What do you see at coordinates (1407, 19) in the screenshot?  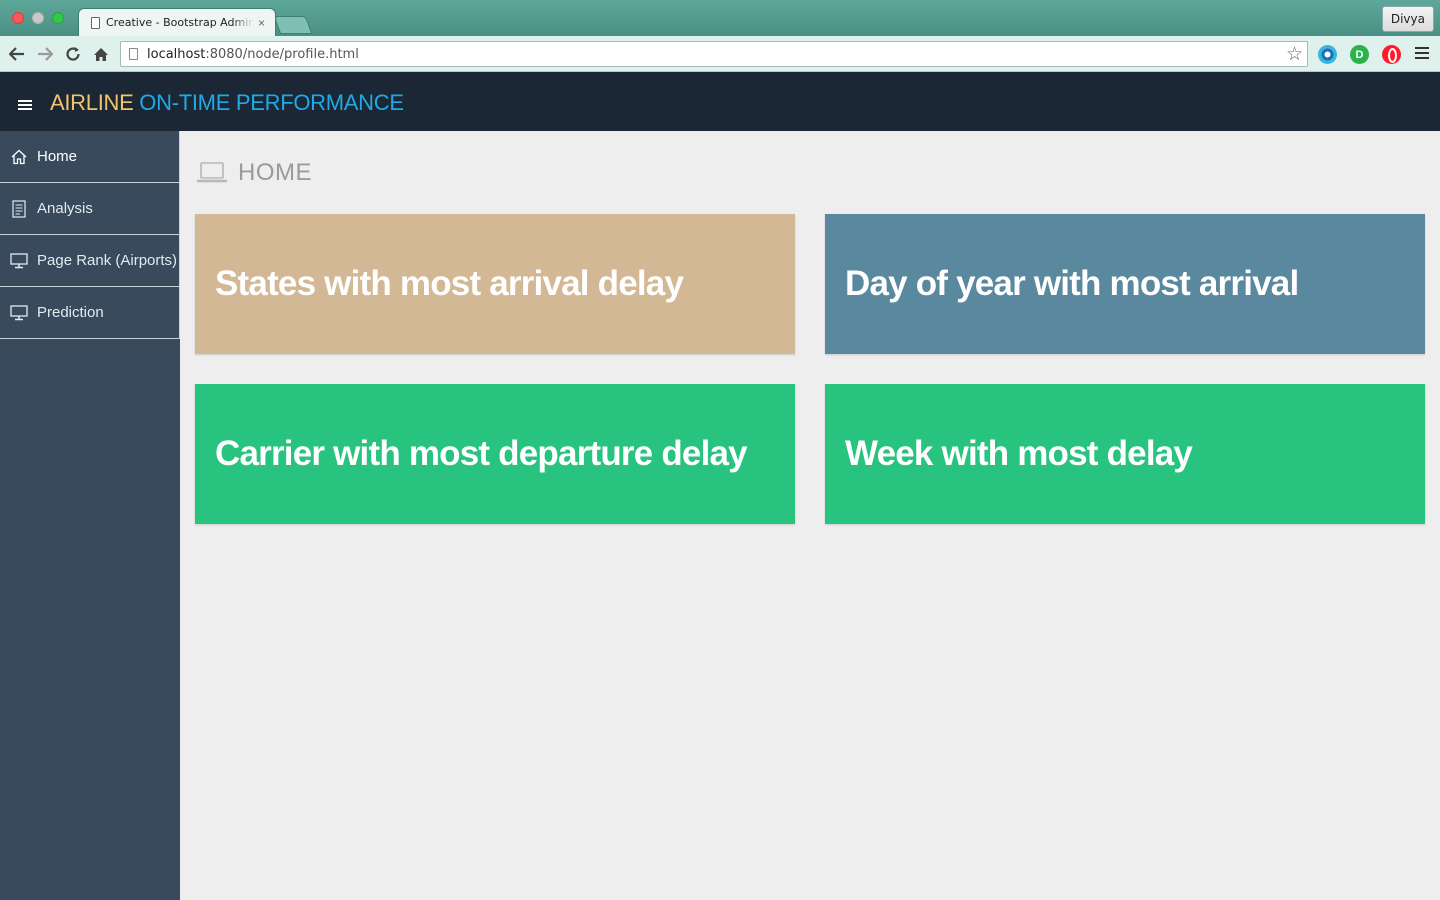 I see `profile-button: Divya` at bounding box center [1407, 19].